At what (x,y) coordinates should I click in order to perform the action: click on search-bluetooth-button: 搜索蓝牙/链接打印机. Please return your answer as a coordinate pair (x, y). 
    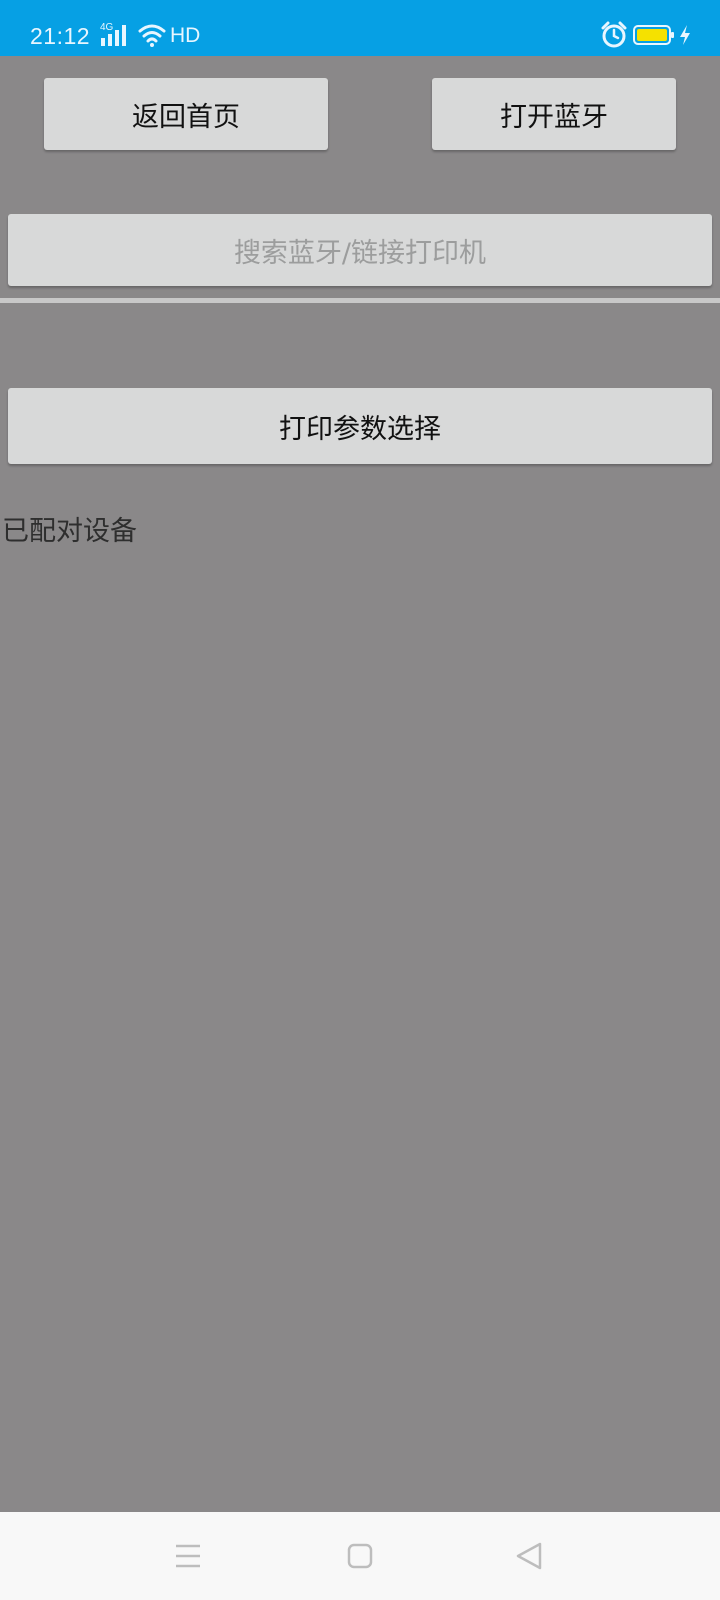
    Looking at the image, I should click on (360, 250).